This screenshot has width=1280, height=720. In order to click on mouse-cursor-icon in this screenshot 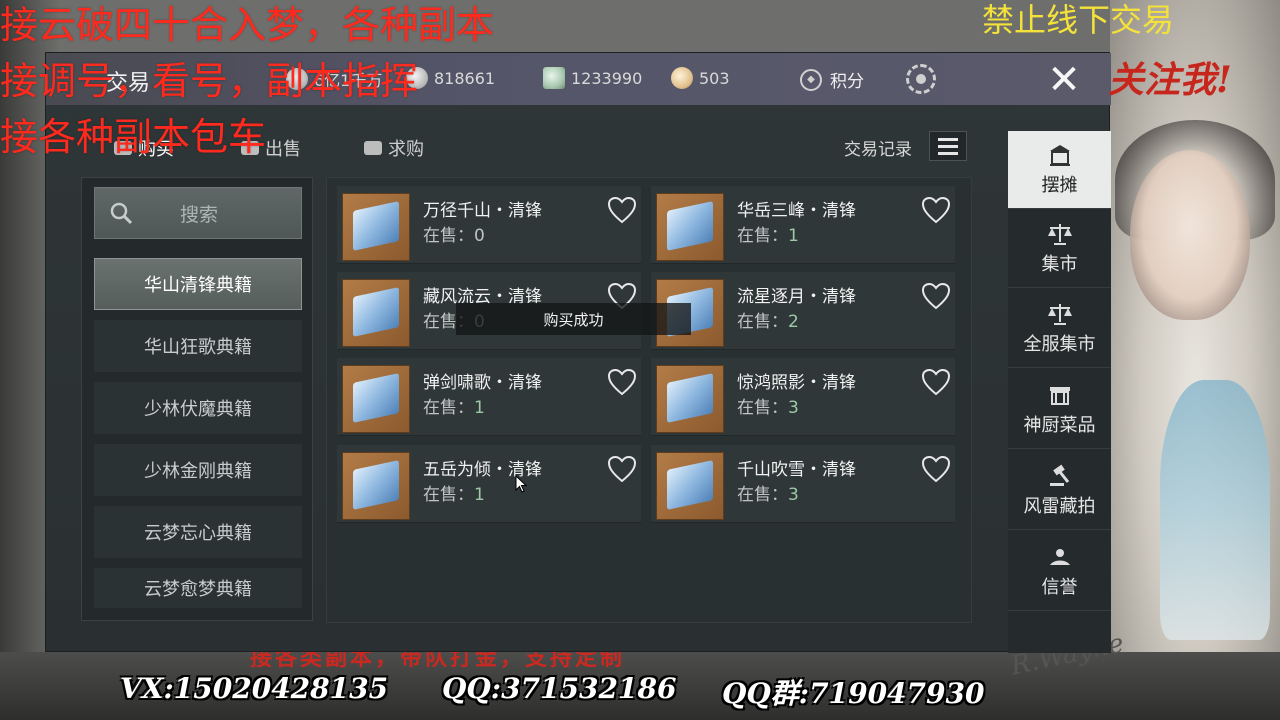, I will do `click(521, 484)`.